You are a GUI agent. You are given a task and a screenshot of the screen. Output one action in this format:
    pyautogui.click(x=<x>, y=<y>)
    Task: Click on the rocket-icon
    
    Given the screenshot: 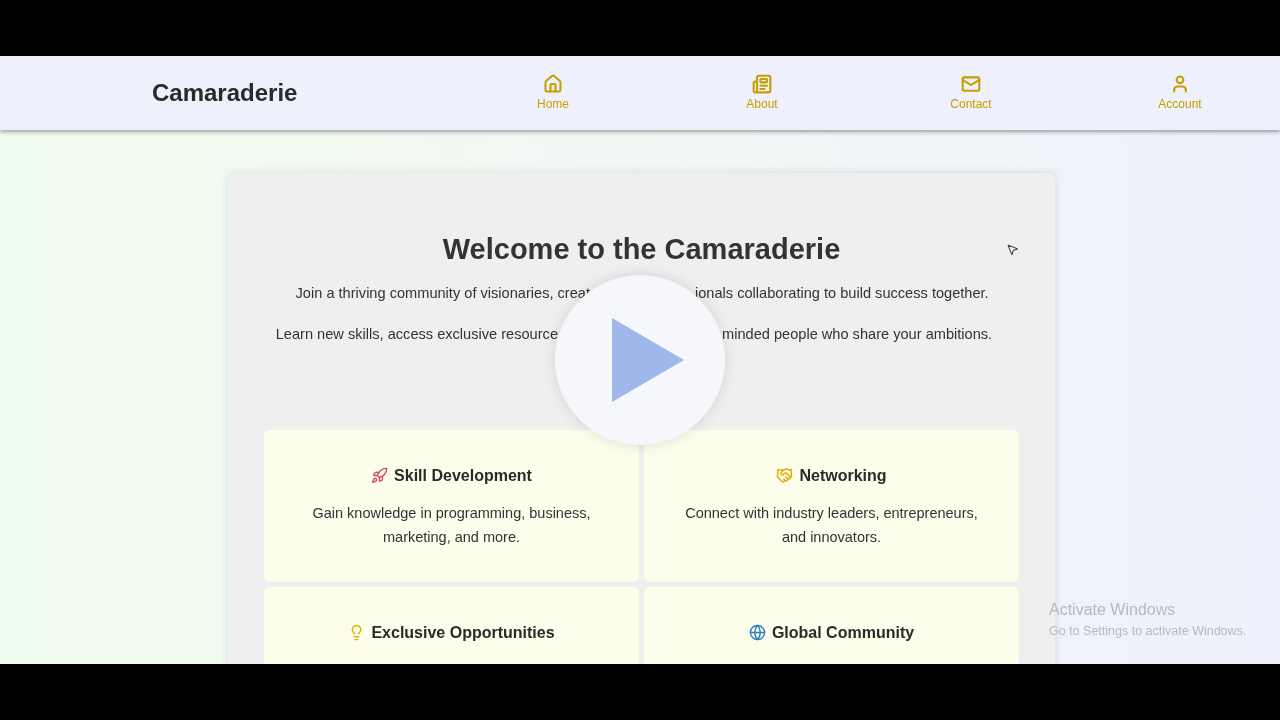 What is the action you would take?
    pyautogui.click(x=380, y=475)
    